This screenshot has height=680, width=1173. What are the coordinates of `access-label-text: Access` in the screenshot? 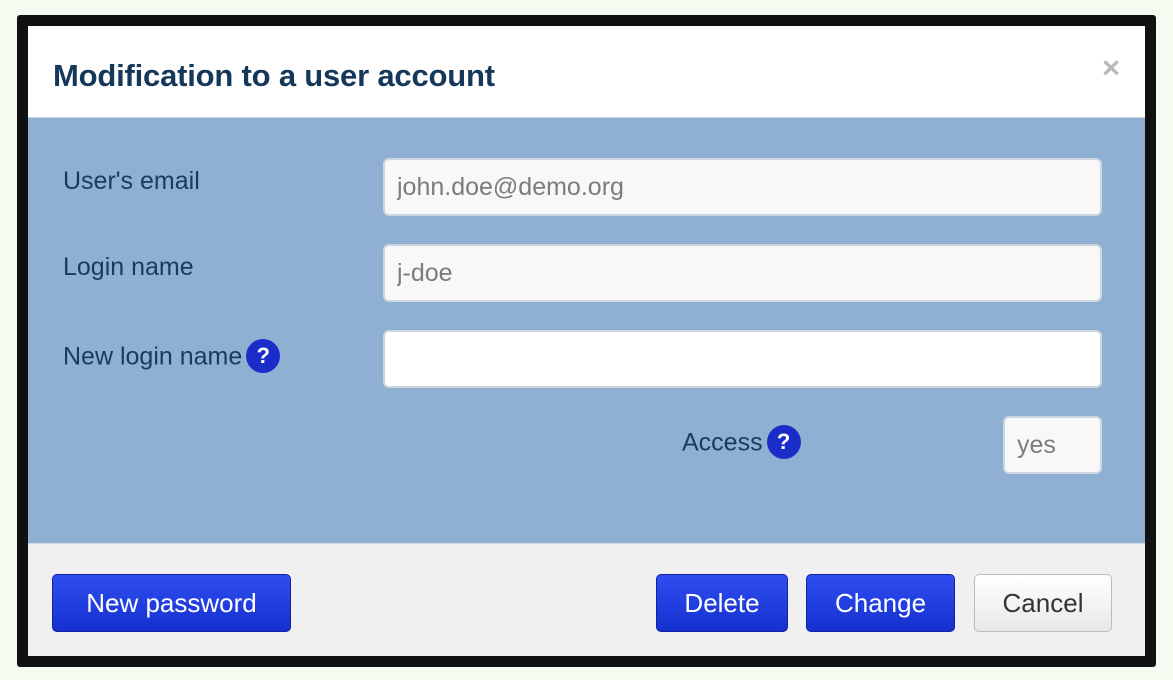 It's located at (722, 442).